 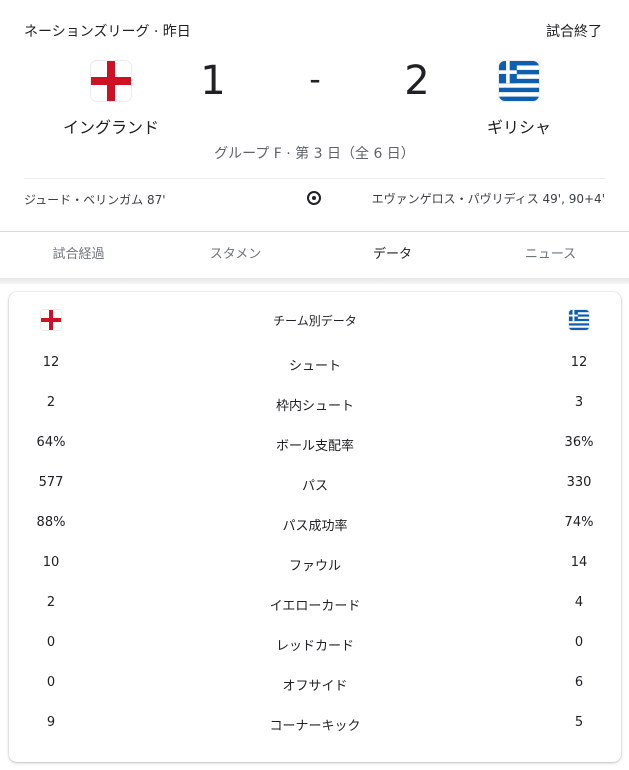 What do you see at coordinates (579, 522) in the screenshot?
I see `stat-away-value: 74%` at bounding box center [579, 522].